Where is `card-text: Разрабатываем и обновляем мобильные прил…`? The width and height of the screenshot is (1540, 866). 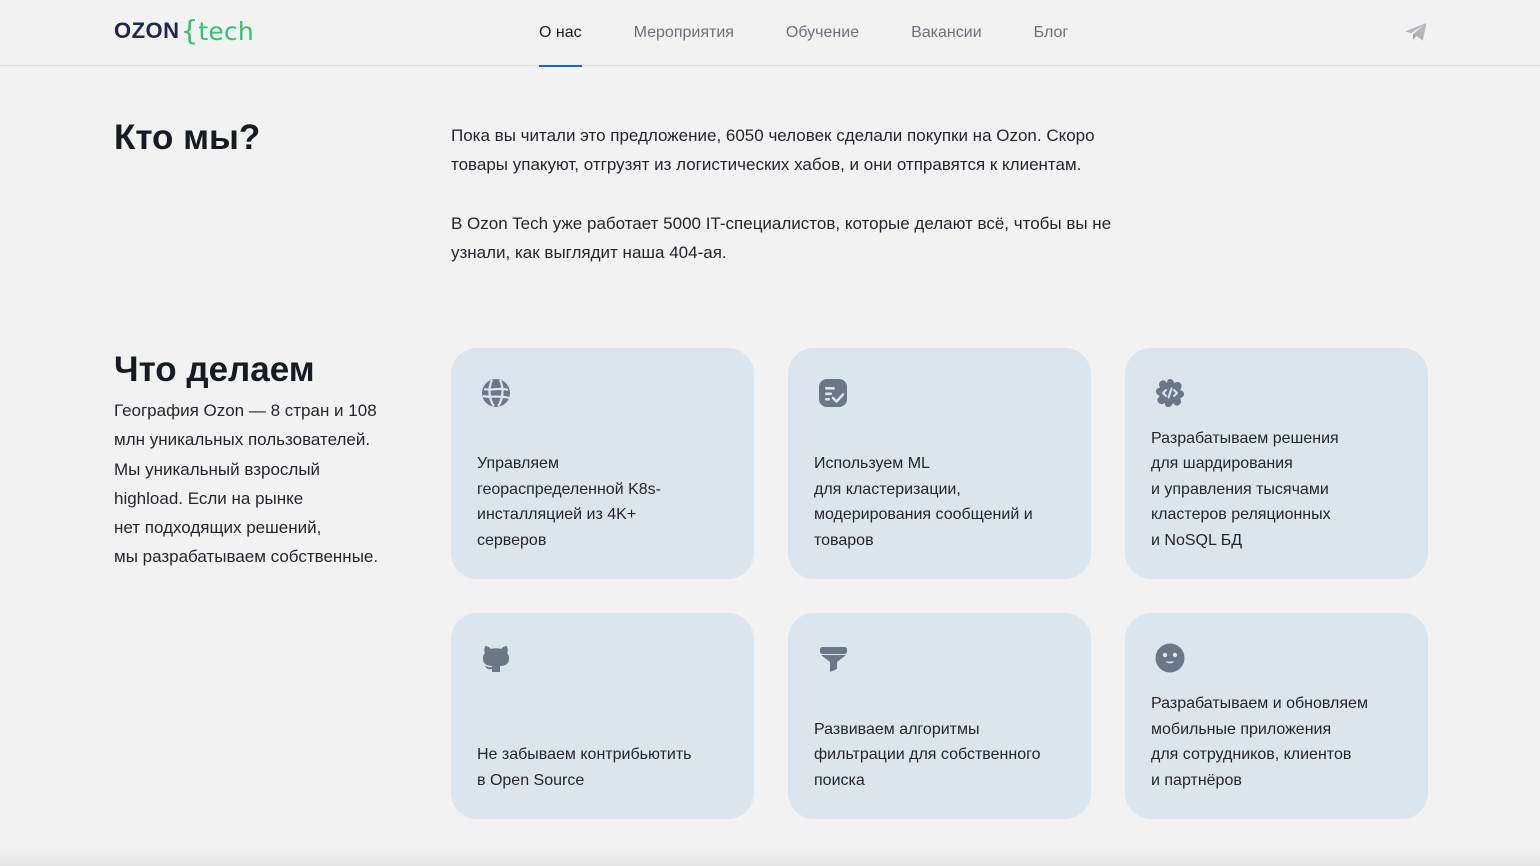 card-text: Разрабатываем и обновляем мобильные прил… is located at coordinates (1259, 742).